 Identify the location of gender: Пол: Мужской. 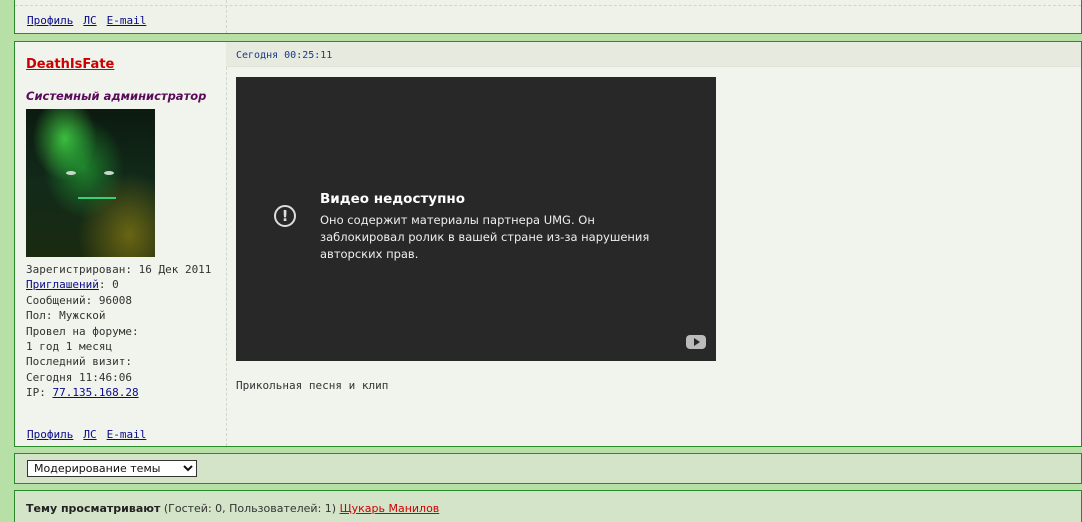
(66, 316).